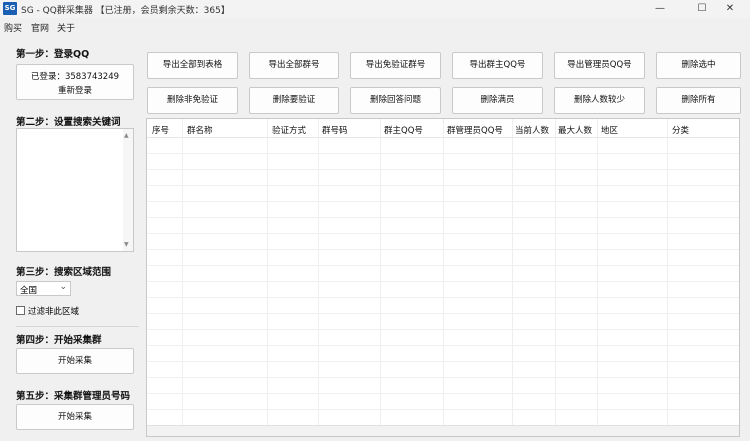  Describe the element at coordinates (77, 326) in the screenshot. I see `divider` at that location.